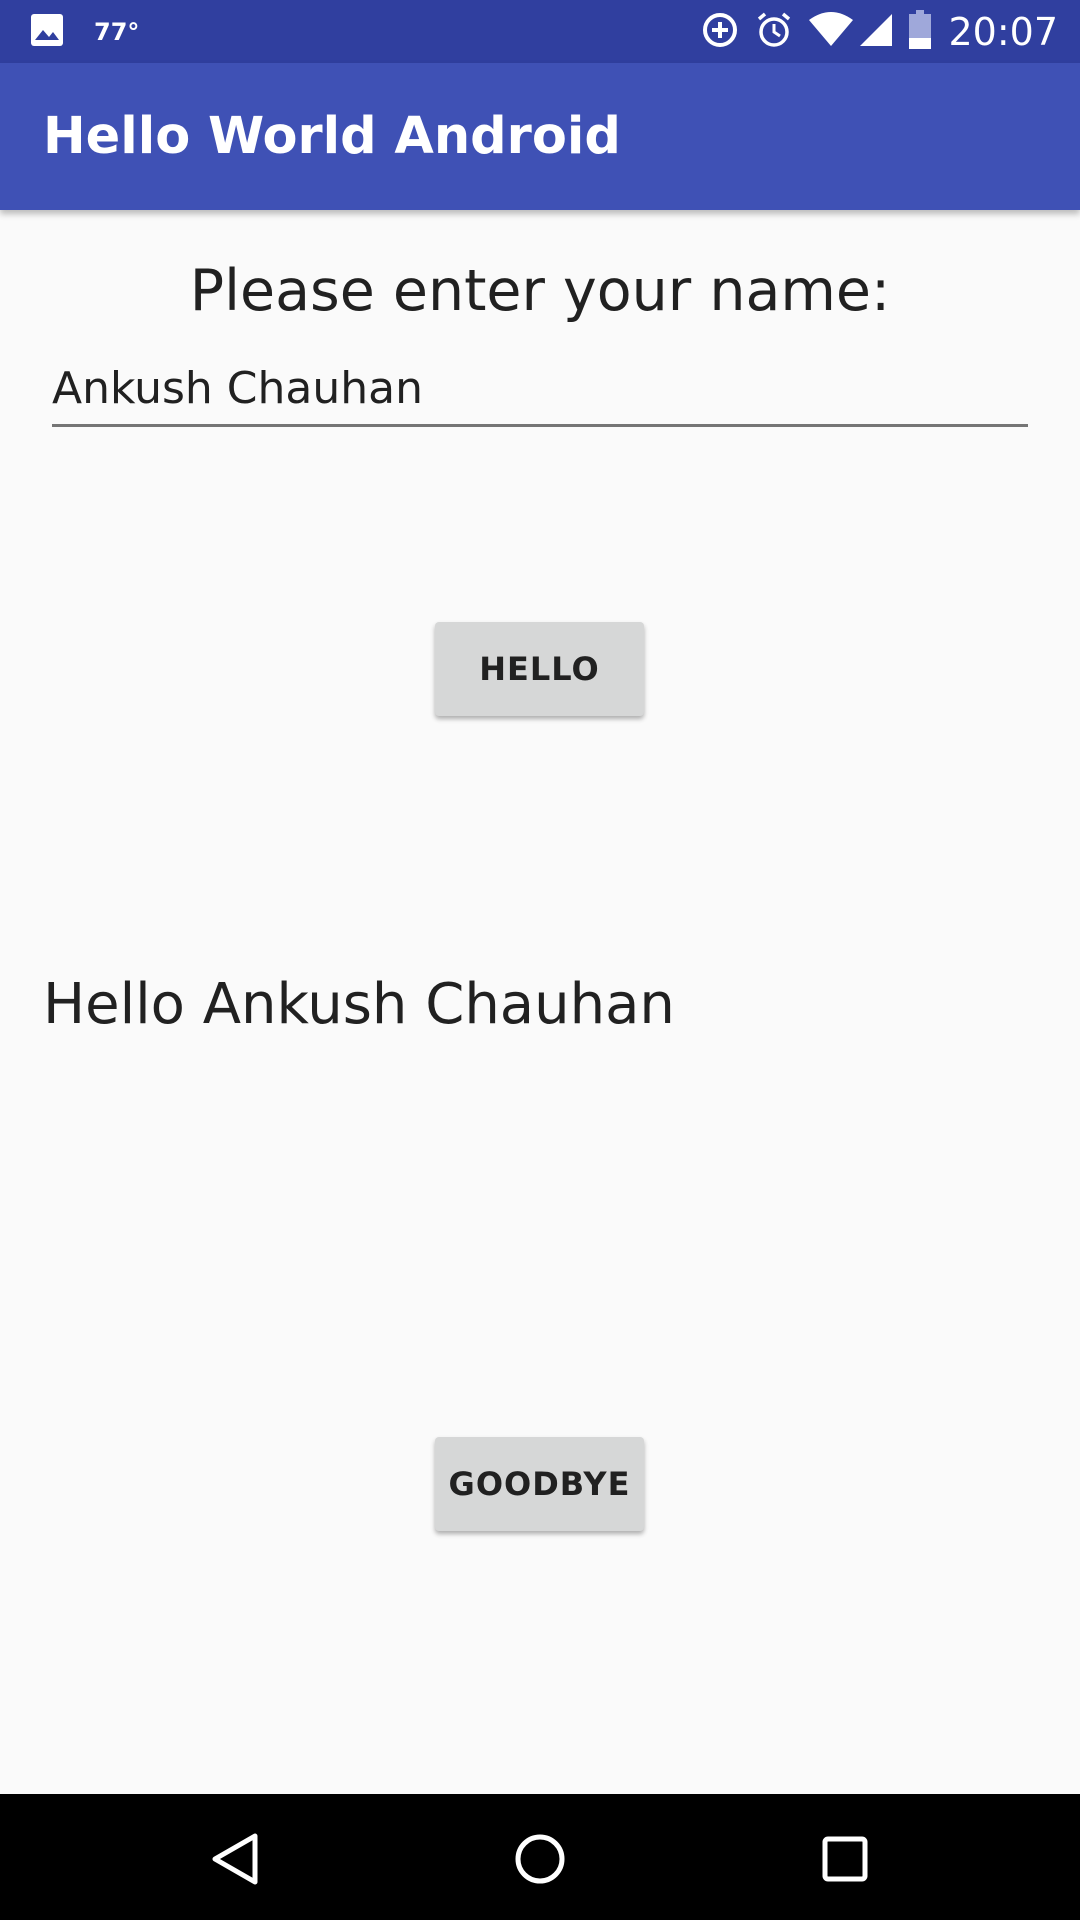 The width and height of the screenshot is (1080, 1920). Describe the element at coordinates (845, 1859) in the screenshot. I see `recents-icon` at that location.